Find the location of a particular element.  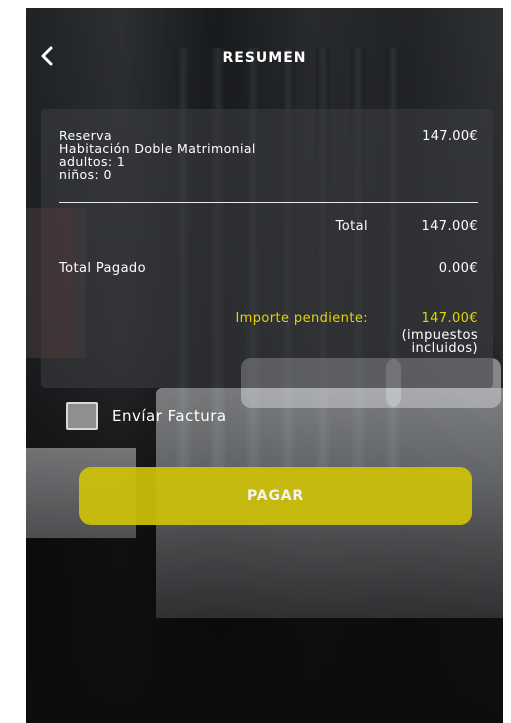

pending-value: 147.00€ is located at coordinates (449, 318).